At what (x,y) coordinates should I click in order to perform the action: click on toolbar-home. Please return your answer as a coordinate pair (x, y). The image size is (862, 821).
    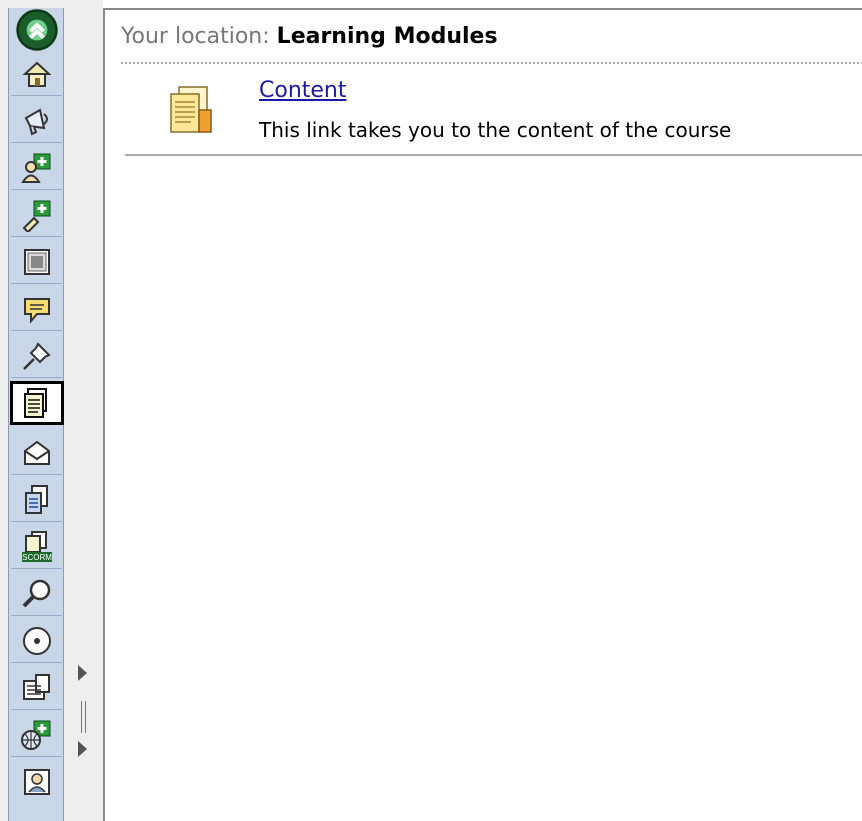
    Looking at the image, I should click on (36, 74).